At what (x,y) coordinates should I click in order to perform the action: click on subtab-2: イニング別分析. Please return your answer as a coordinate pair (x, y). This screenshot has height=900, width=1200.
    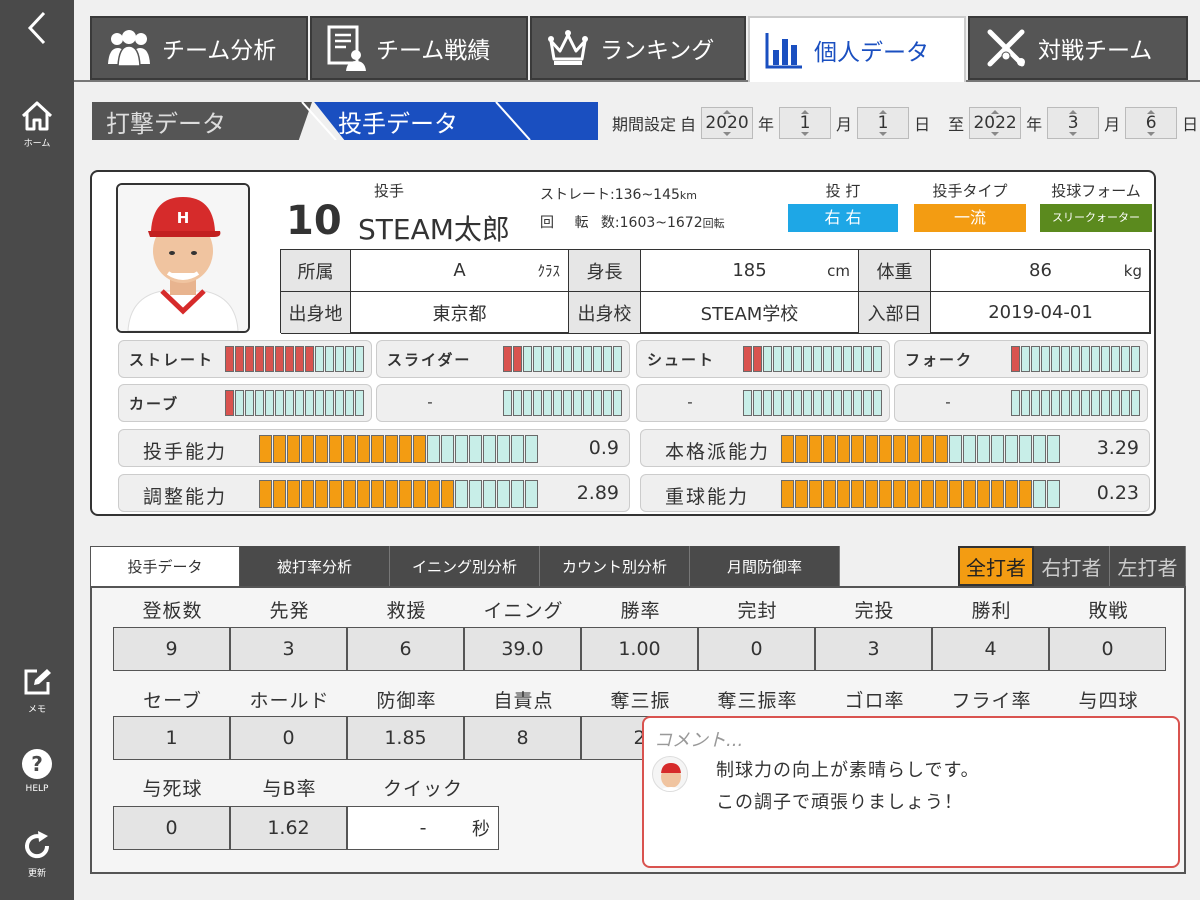
    Looking at the image, I should click on (465, 566).